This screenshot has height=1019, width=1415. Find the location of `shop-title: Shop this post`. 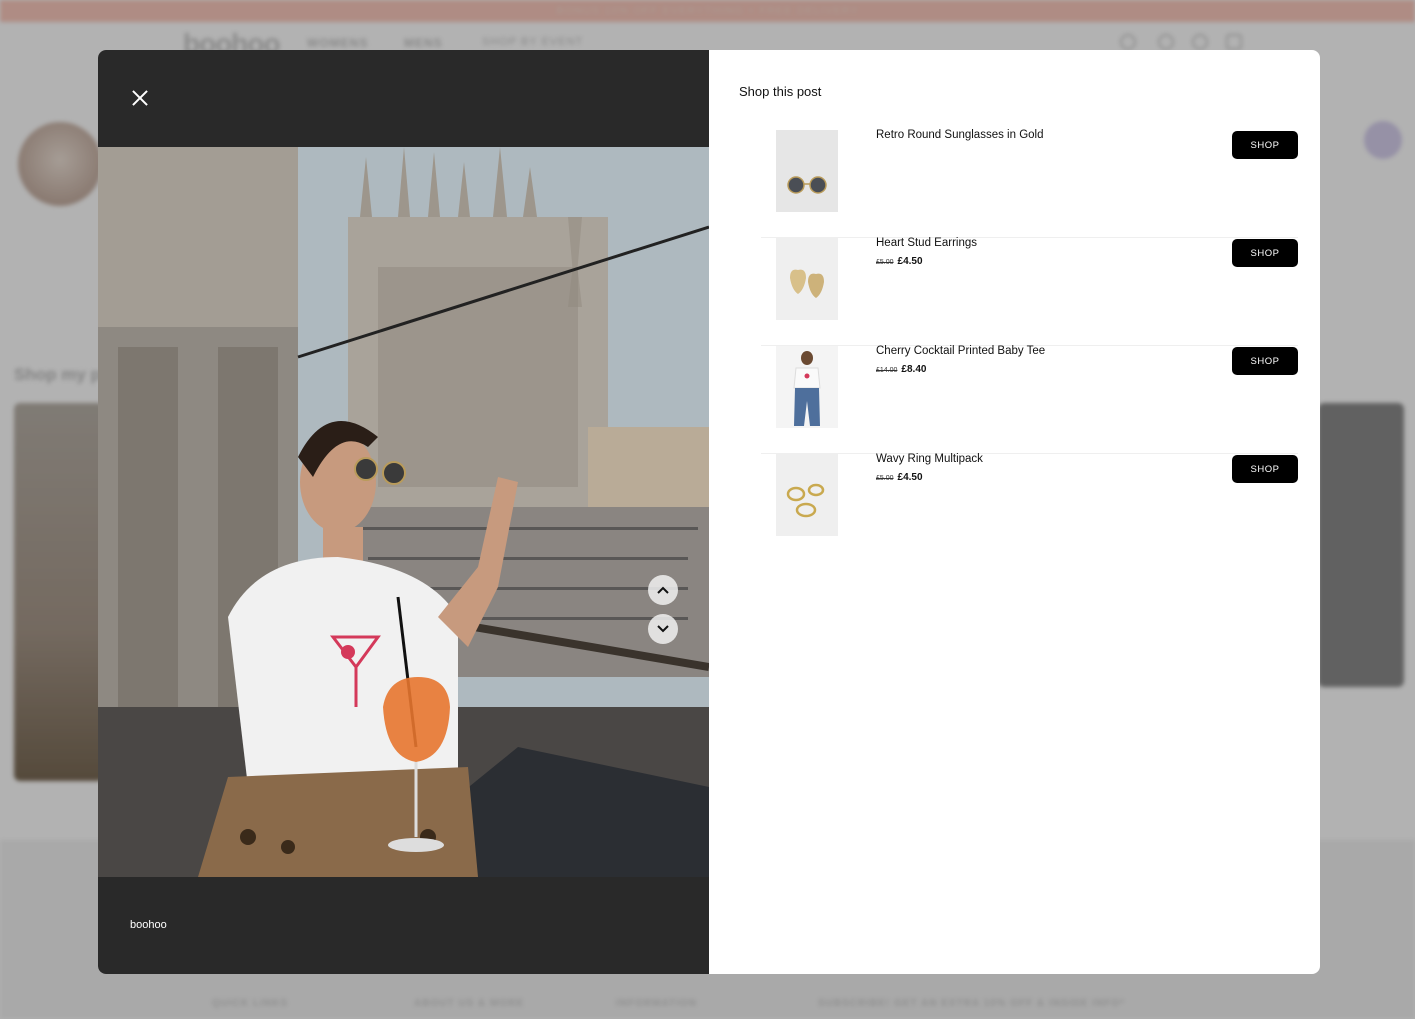

shop-title: Shop this post is located at coordinates (780, 91).